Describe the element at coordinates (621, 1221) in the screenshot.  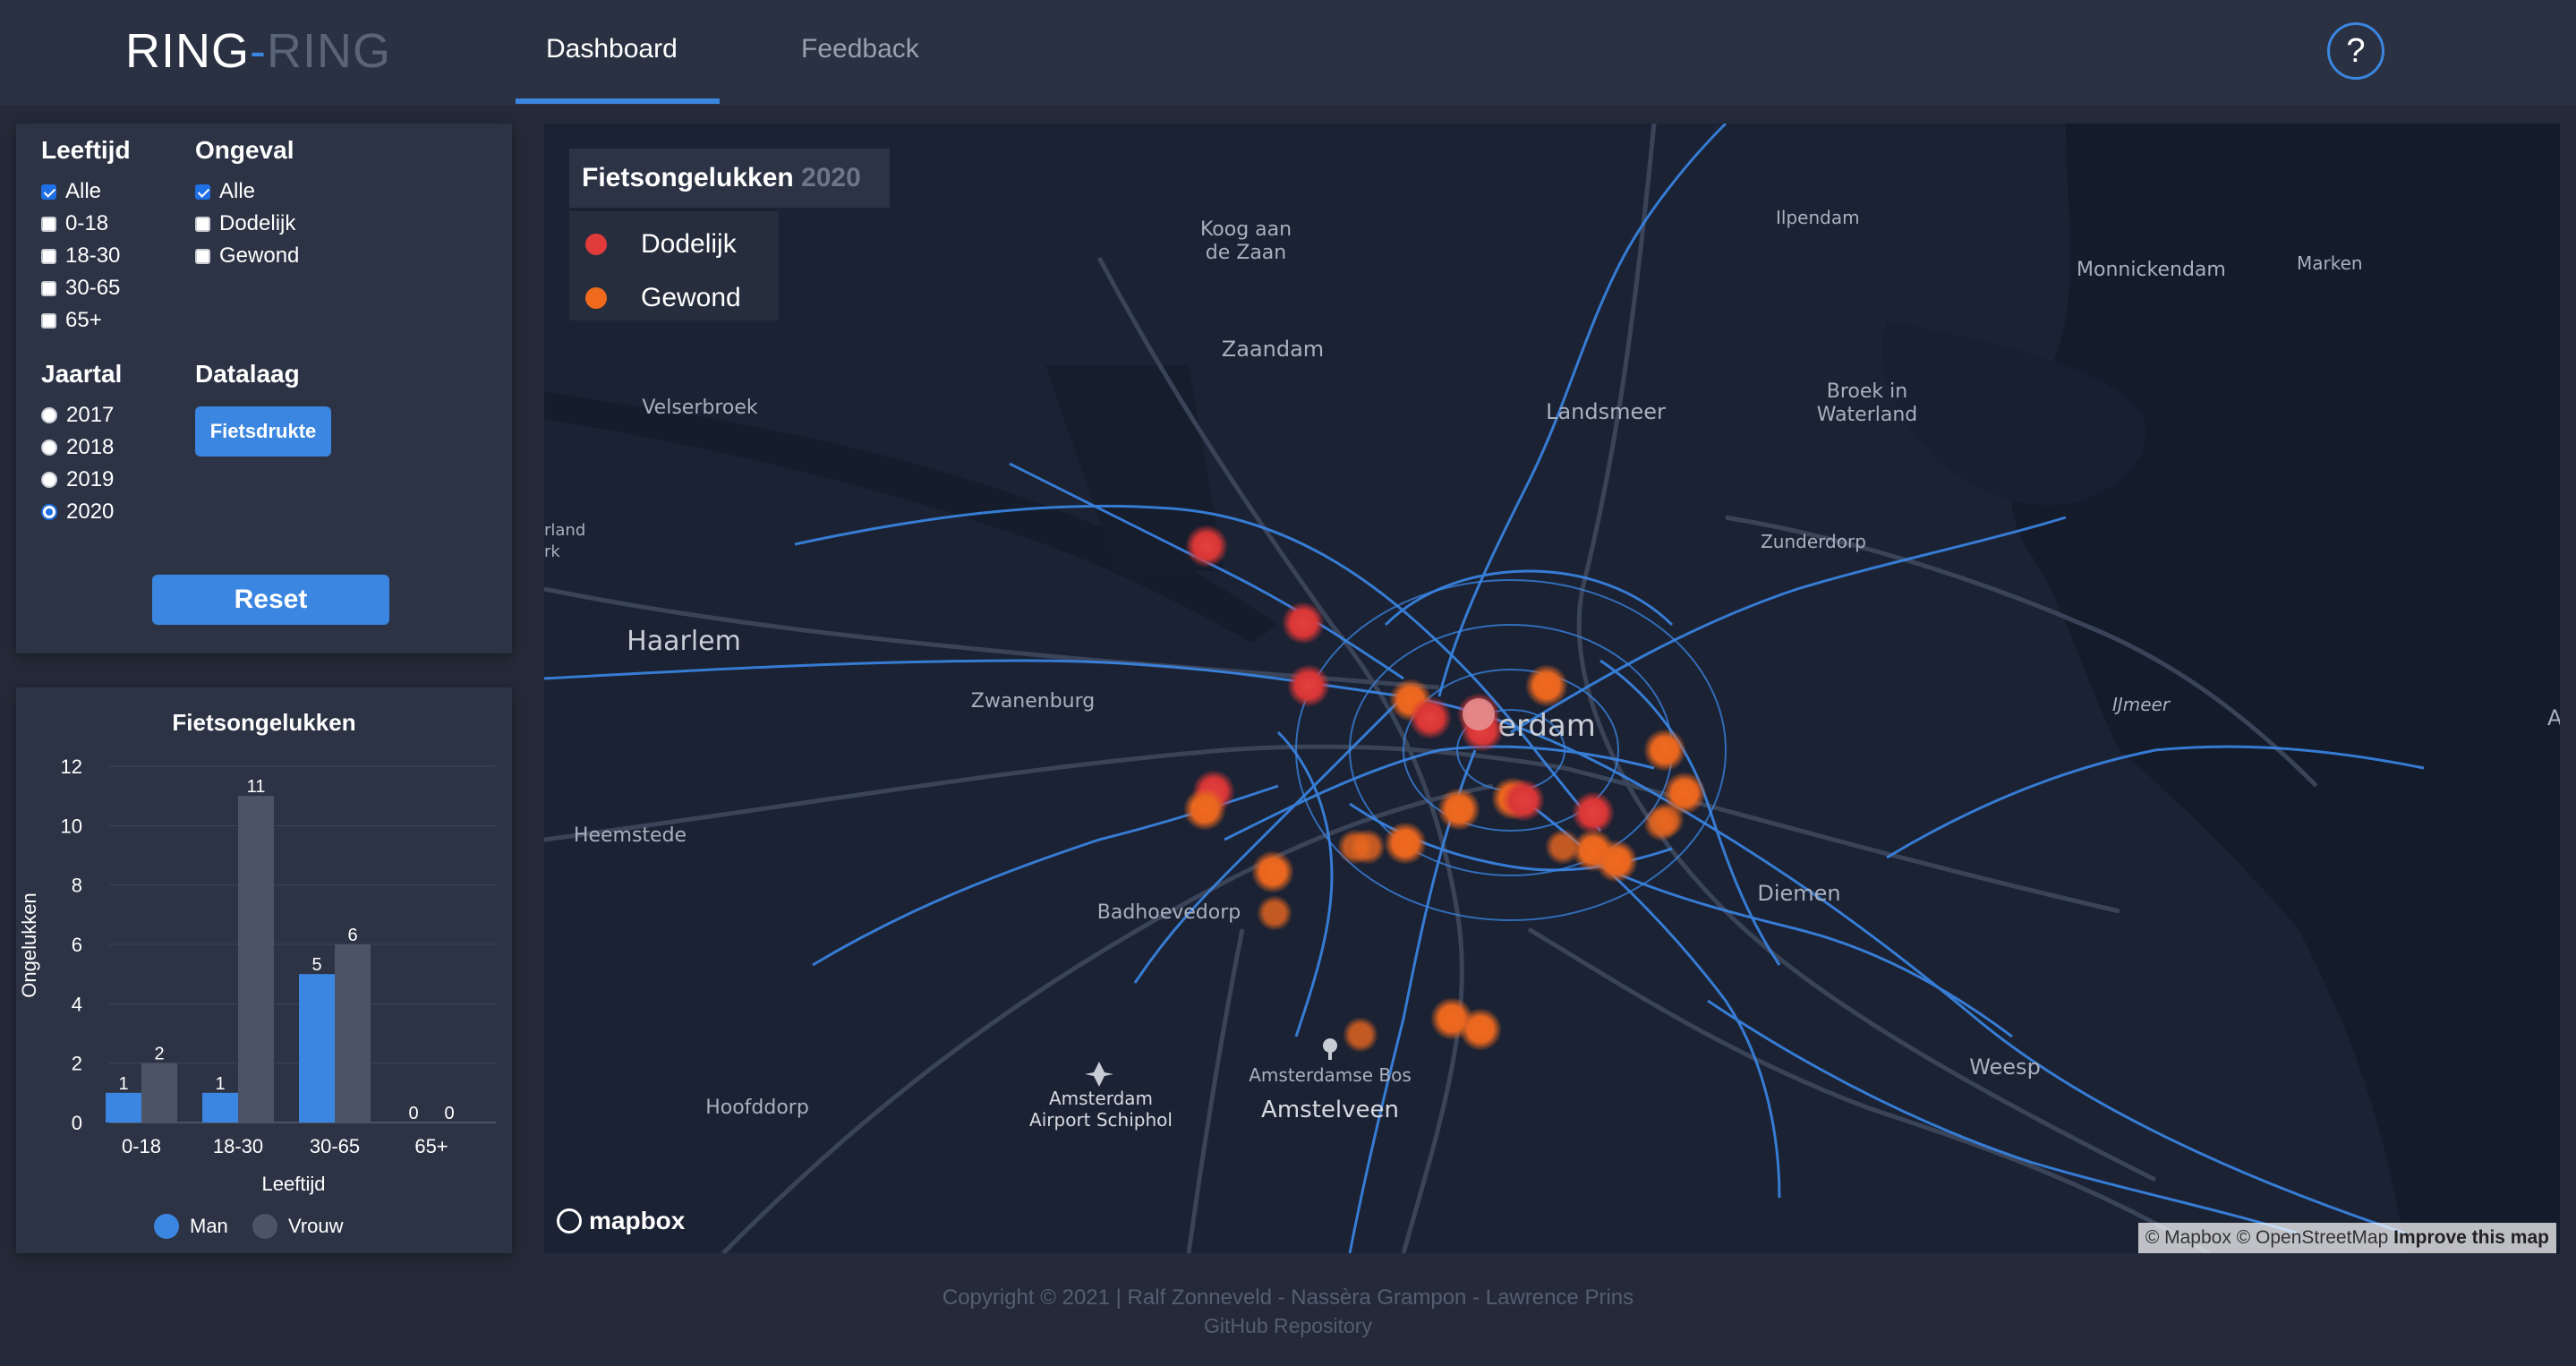
I see `mapbox-logo: mapbox` at that location.